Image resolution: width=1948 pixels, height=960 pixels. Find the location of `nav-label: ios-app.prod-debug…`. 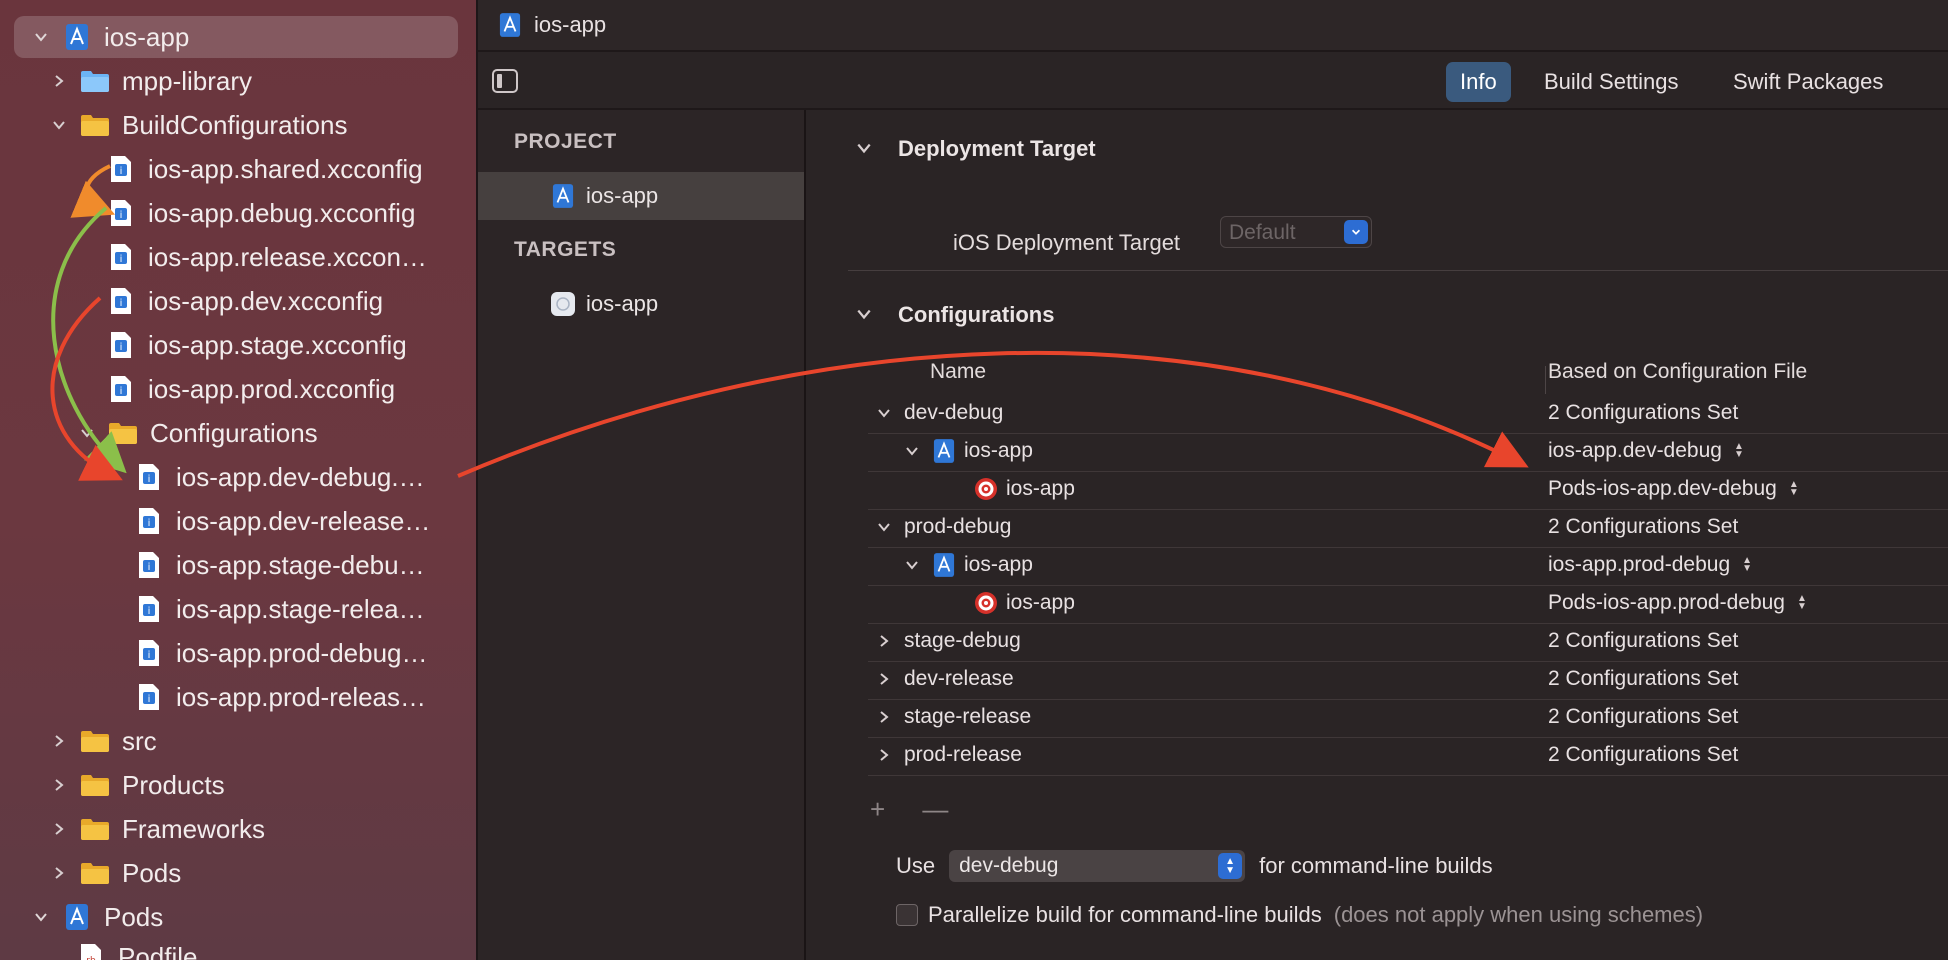

nav-label: ios-app.prod-debug… is located at coordinates (302, 652).